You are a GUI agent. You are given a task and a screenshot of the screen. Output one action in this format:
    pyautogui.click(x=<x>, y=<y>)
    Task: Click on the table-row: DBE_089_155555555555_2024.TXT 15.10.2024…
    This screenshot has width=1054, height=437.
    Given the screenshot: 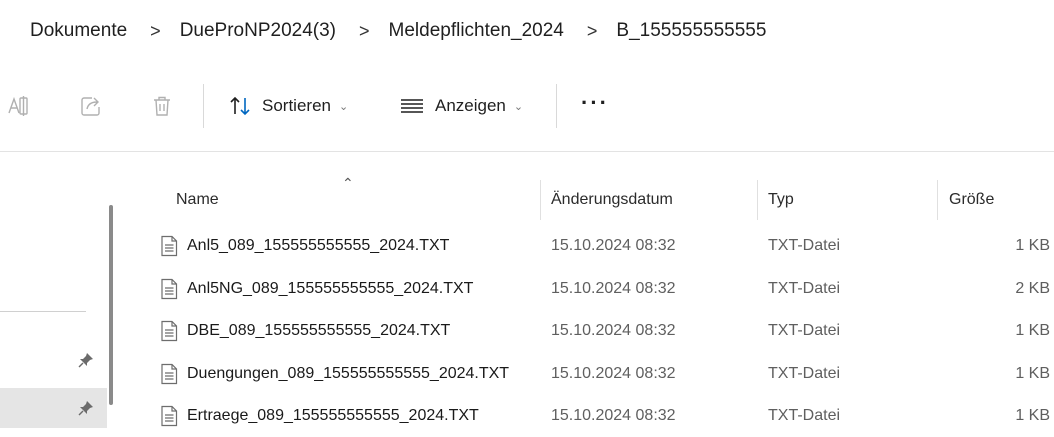 What is the action you would take?
    pyautogui.click(x=589, y=331)
    